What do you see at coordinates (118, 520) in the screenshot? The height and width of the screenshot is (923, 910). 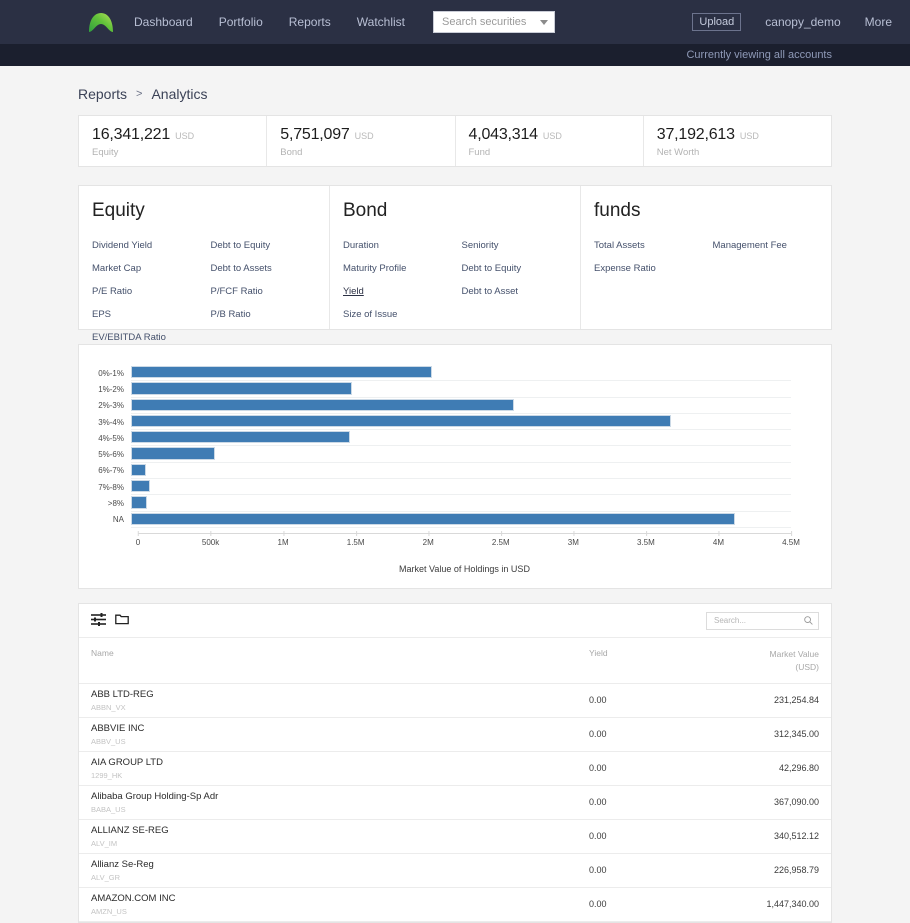 I see `chart-category-label: NA` at bounding box center [118, 520].